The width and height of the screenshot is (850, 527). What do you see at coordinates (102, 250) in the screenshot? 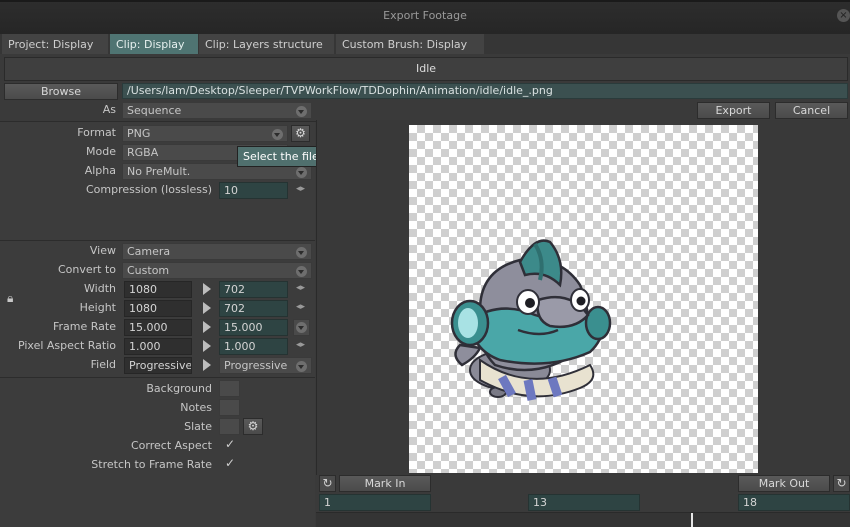
I see `view-label: View` at bounding box center [102, 250].